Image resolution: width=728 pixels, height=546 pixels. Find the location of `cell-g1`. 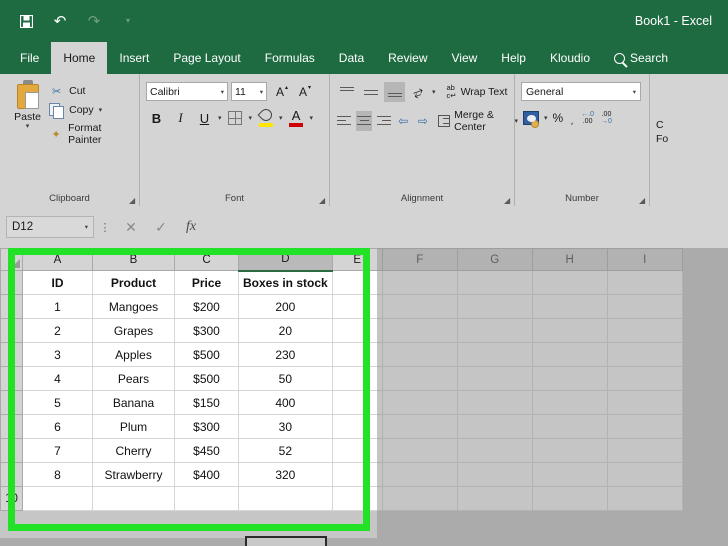

cell-g1 is located at coordinates (494, 282).